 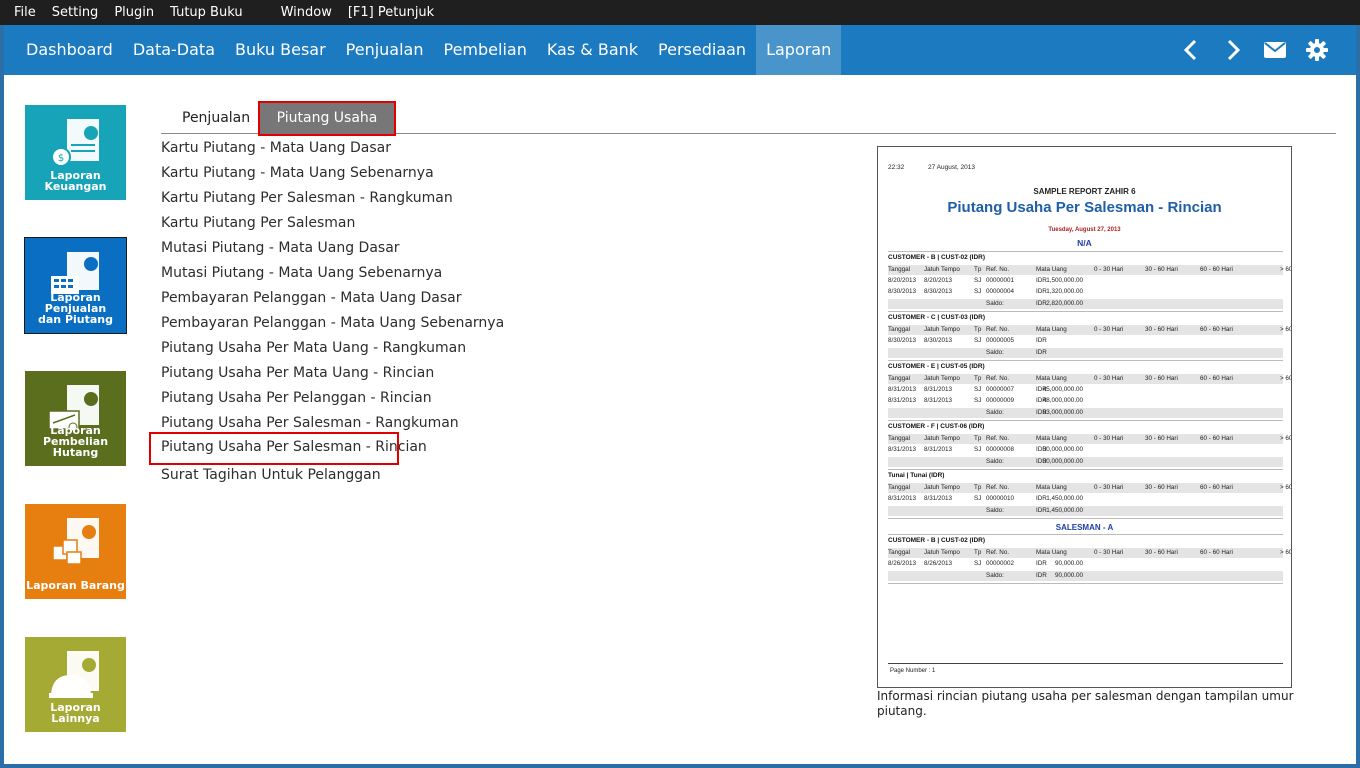 I want to click on menu-window: Window, so click(x=306, y=12).